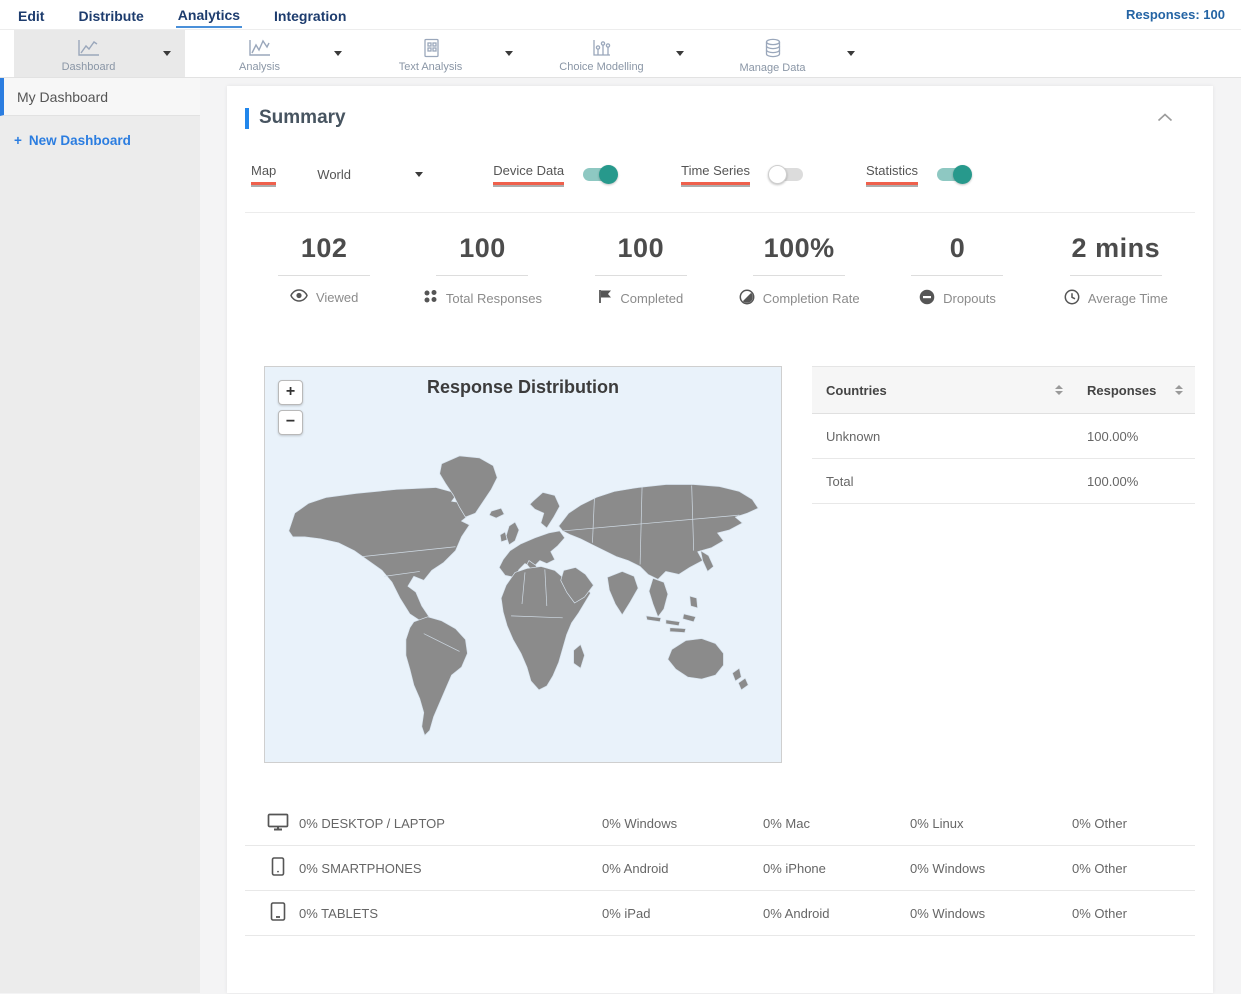 The height and width of the screenshot is (994, 1241). Describe the element at coordinates (1003, 436) in the screenshot. I see `table-row: Unknown 100.00%` at that location.